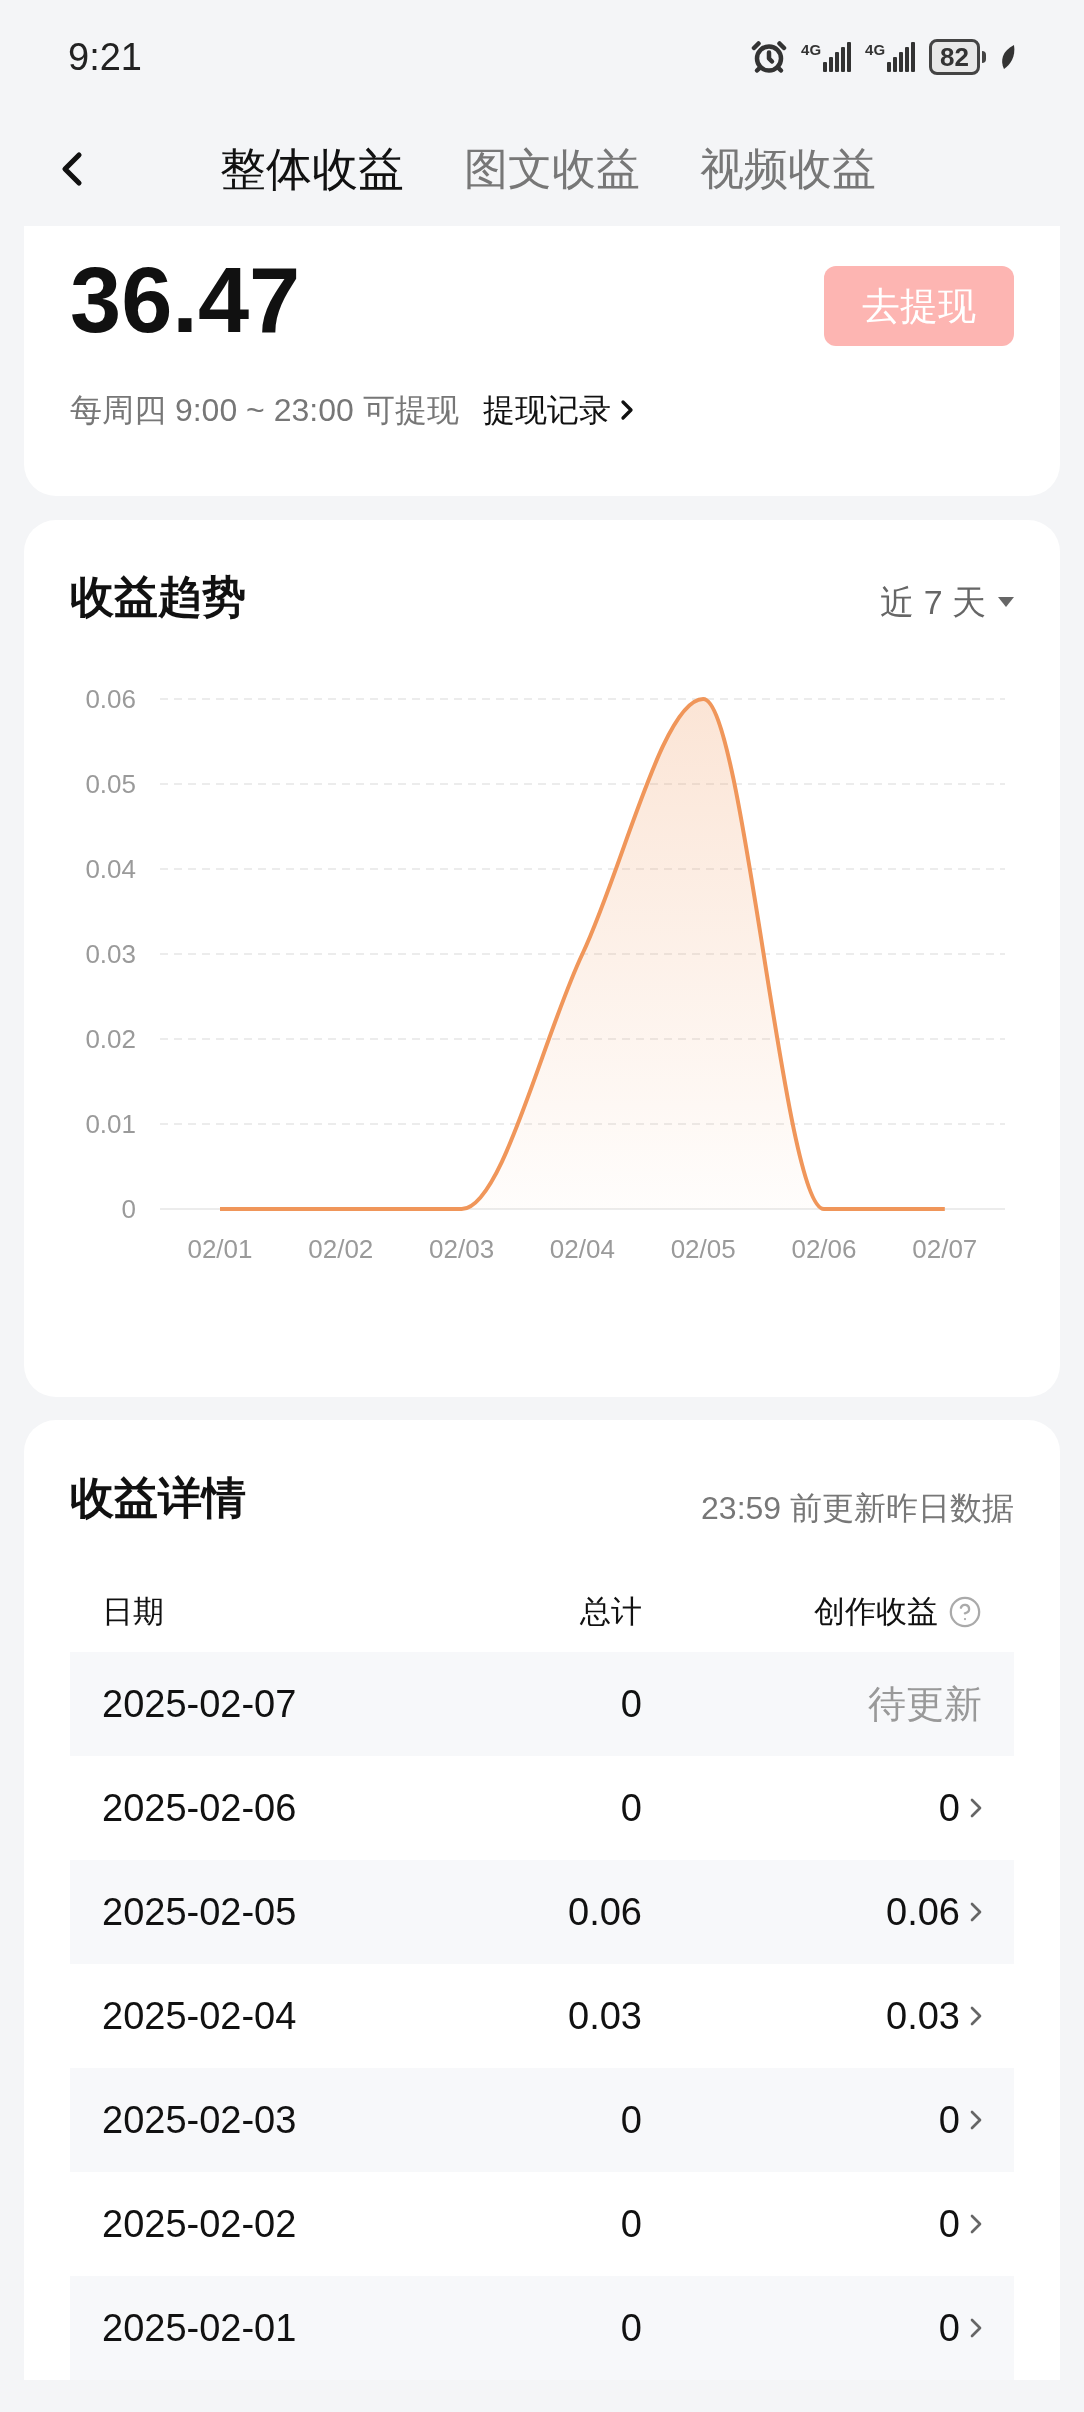  What do you see at coordinates (220, 1249) in the screenshot?
I see `x-tick-label: 02/01` at bounding box center [220, 1249].